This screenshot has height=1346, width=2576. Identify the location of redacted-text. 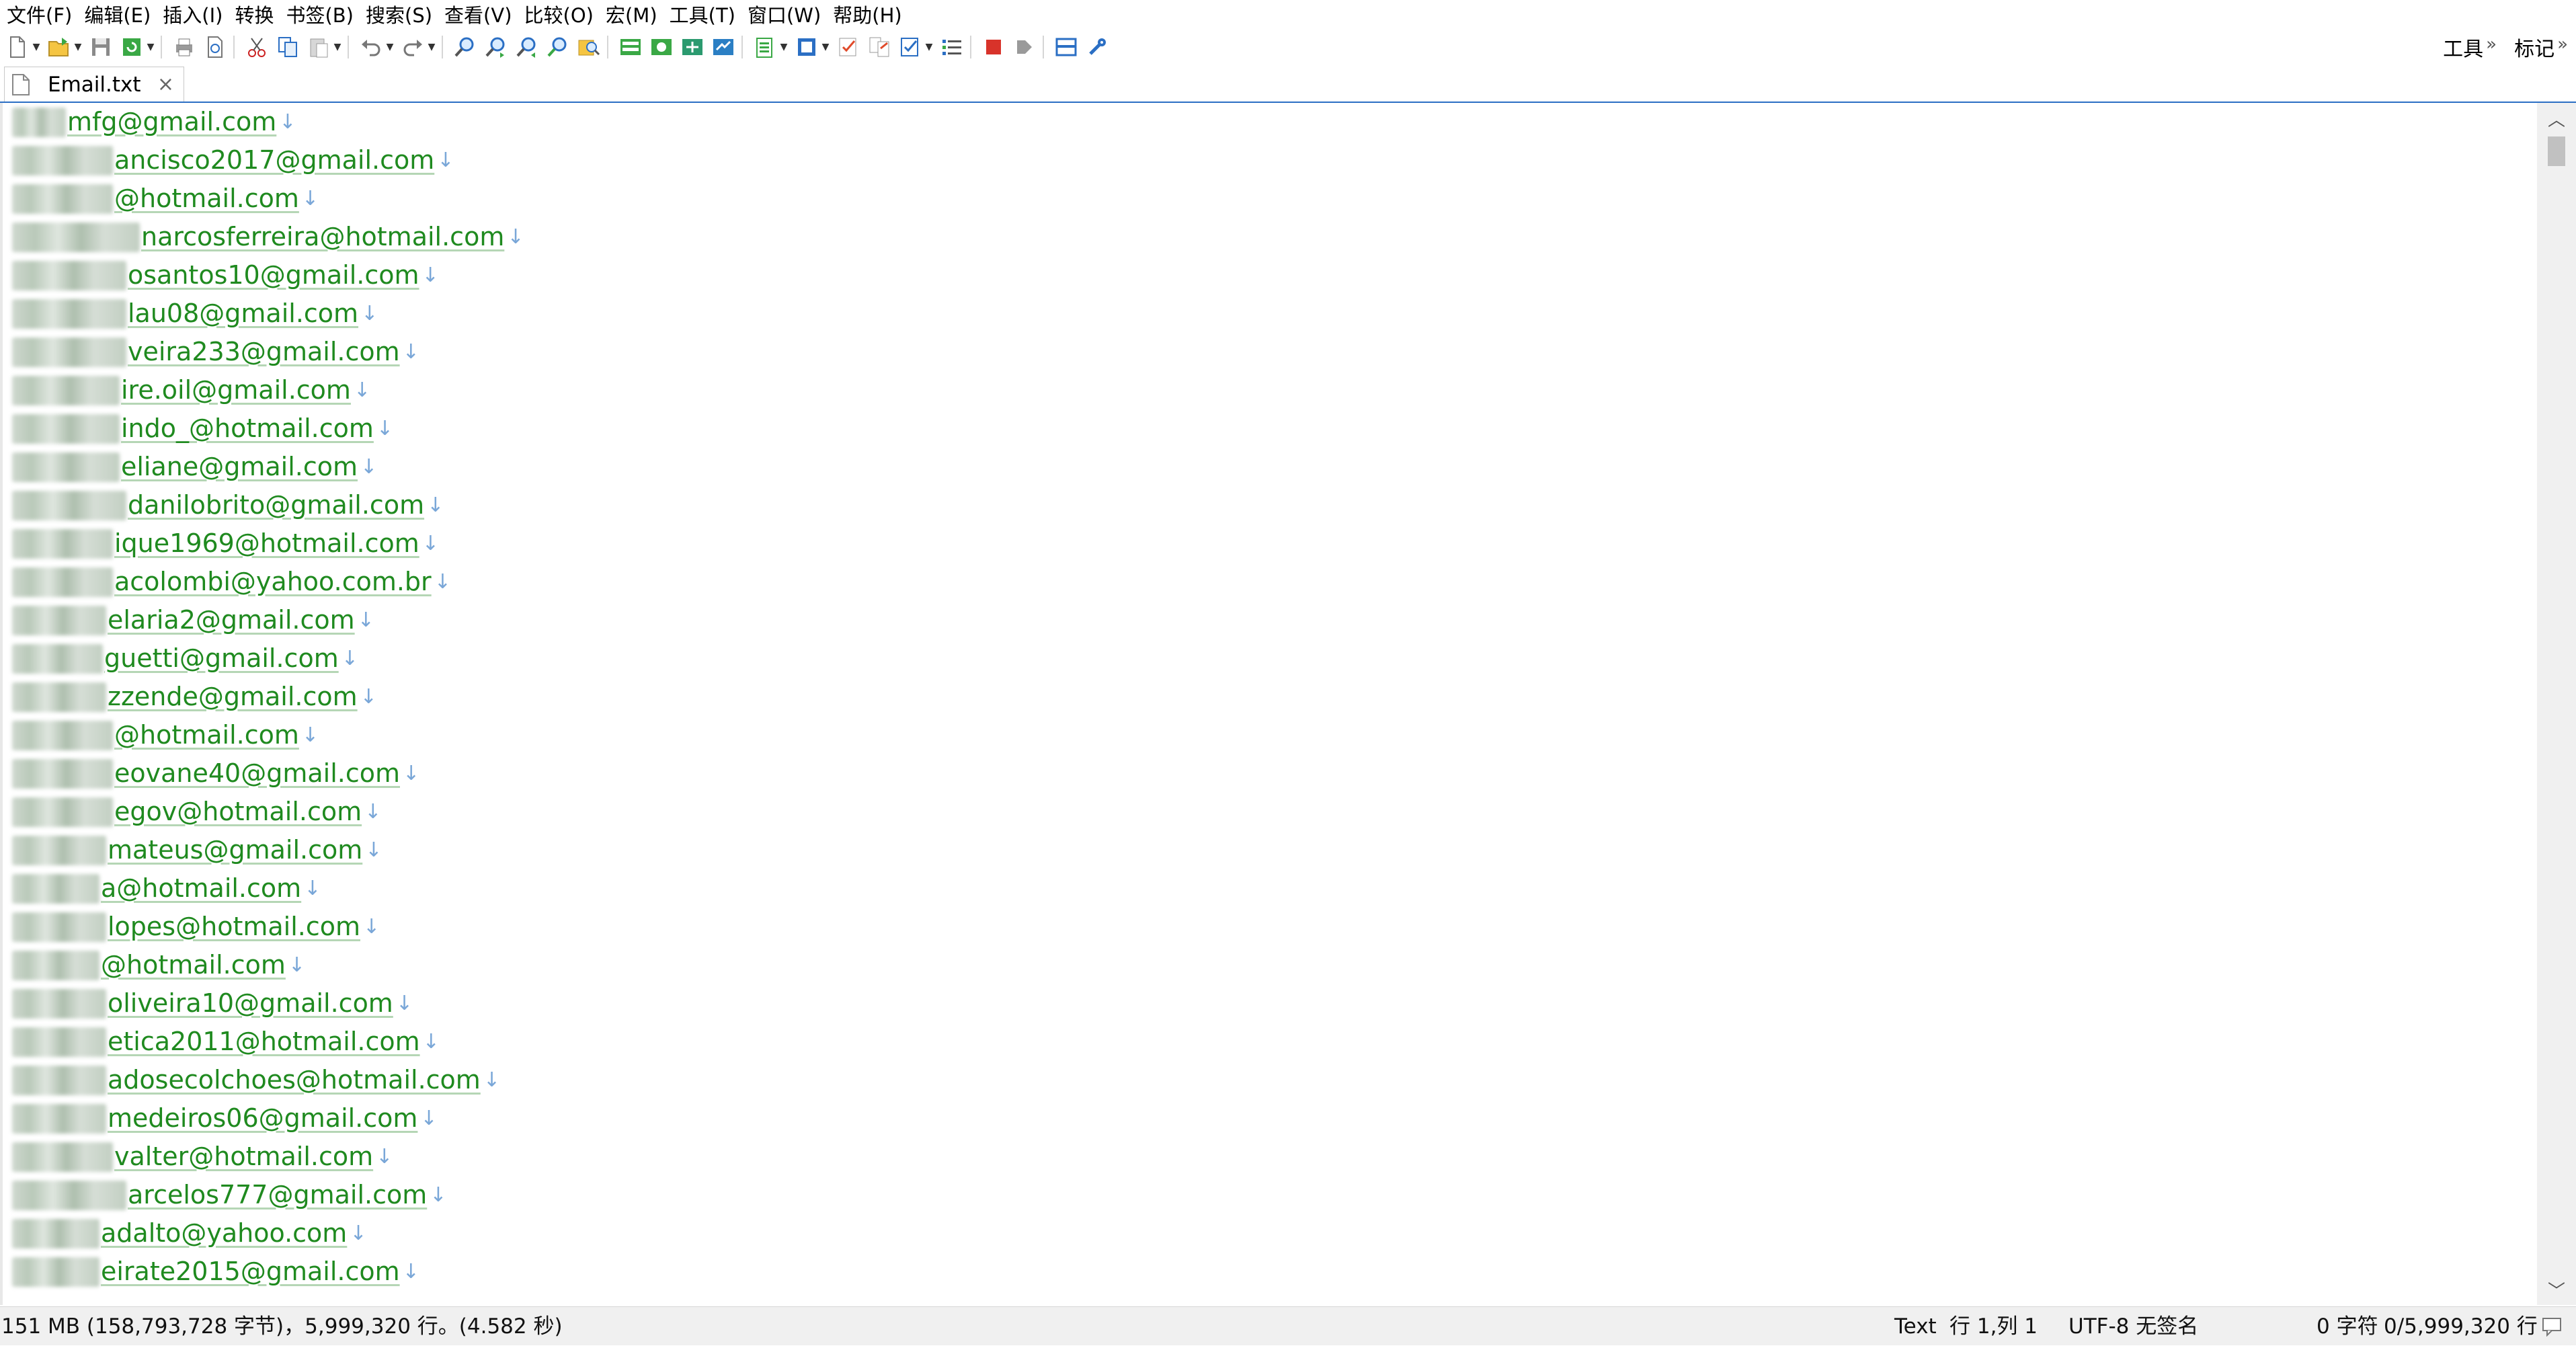
(69, 1195).